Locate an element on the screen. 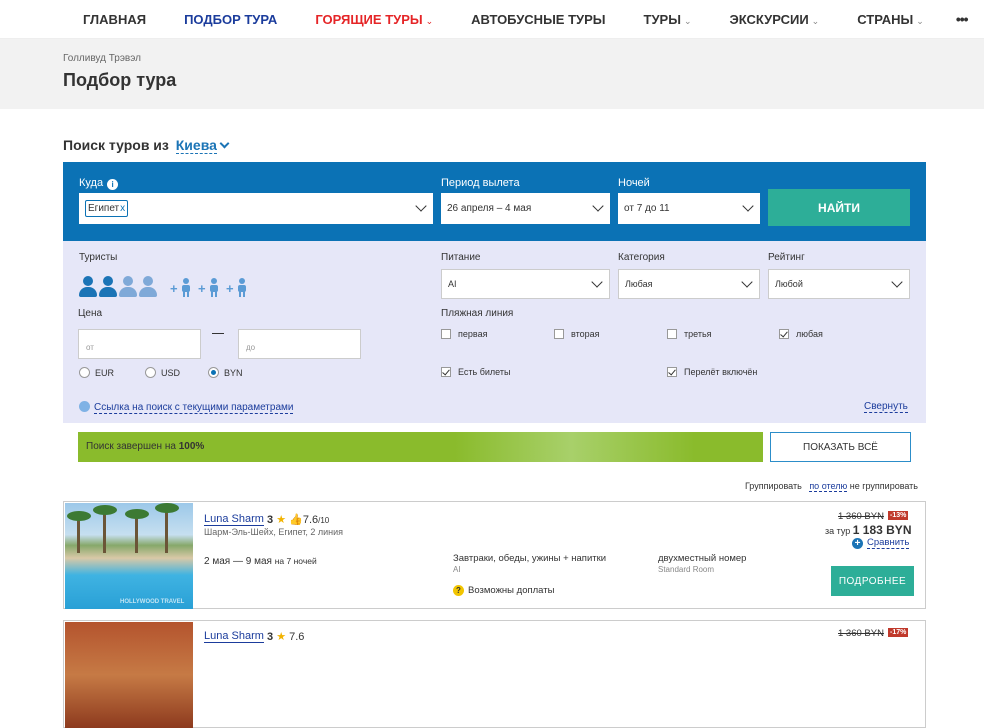  grouping-options: Группировать по отелю не группировать is located at coordinates (831, 486).